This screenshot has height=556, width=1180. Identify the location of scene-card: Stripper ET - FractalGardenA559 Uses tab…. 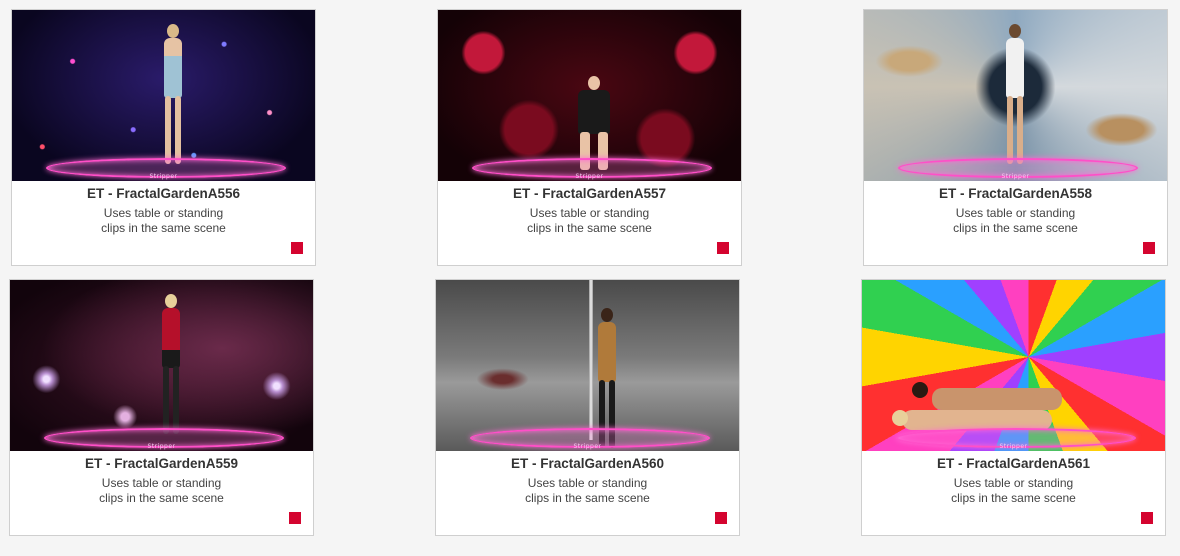
(161, 407).